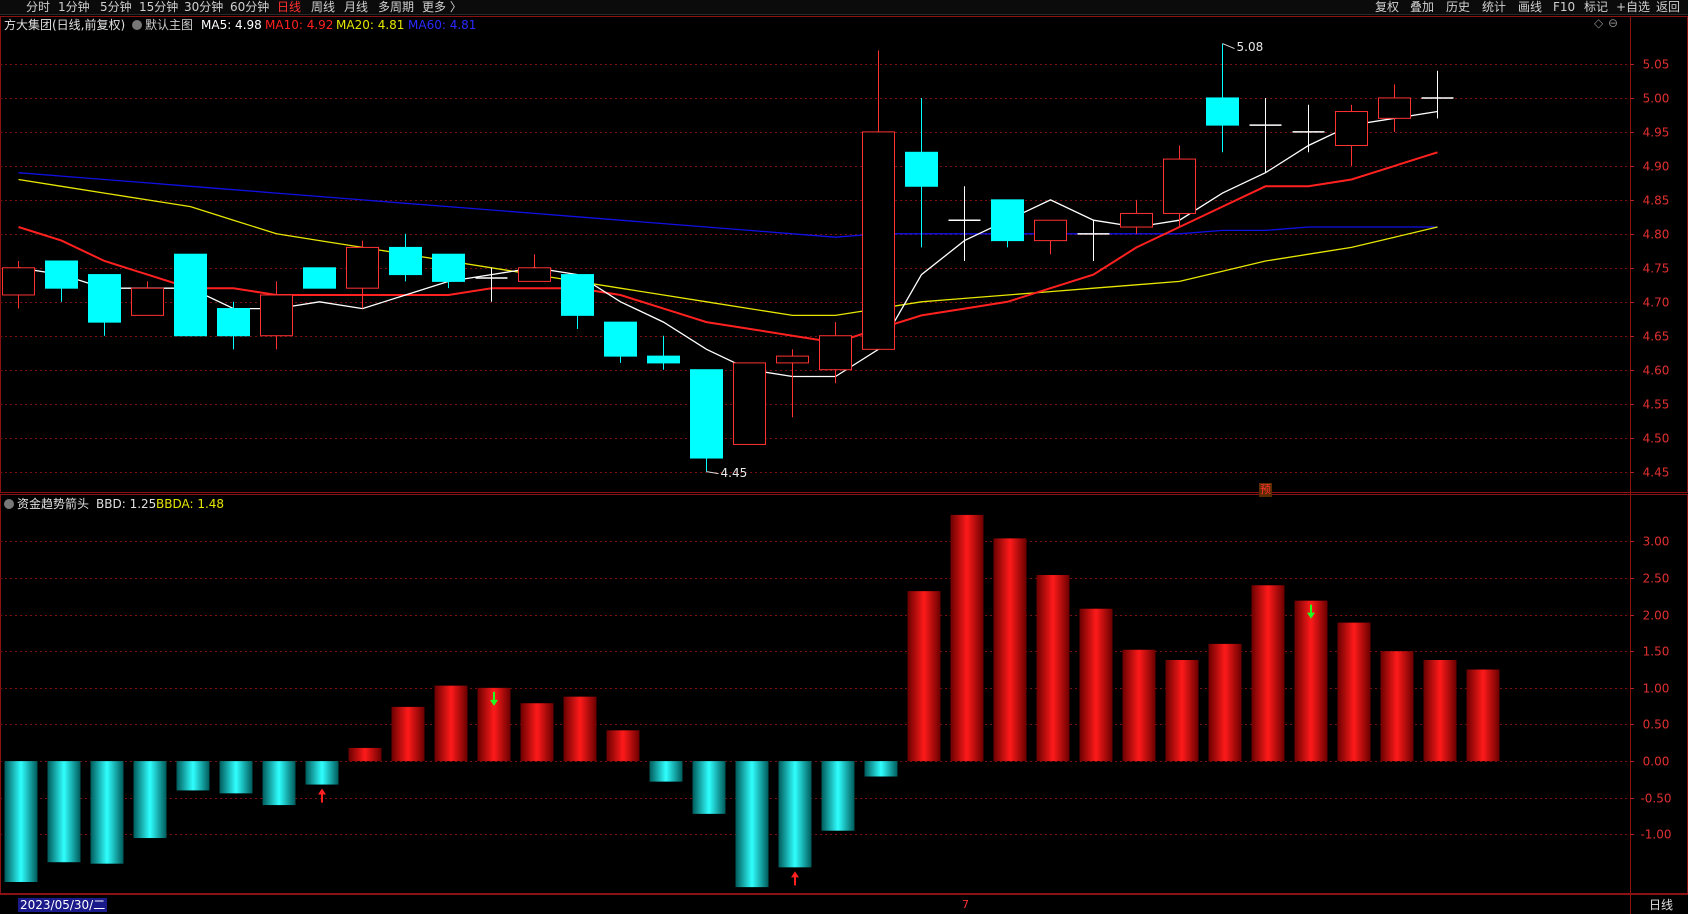 This screenshot has height=914, width=1688. What do you see at coordinates (126, 504) in the screenshot?
I see `bbd-legend: BBD: 1.25` at bounding box center [126, 504].